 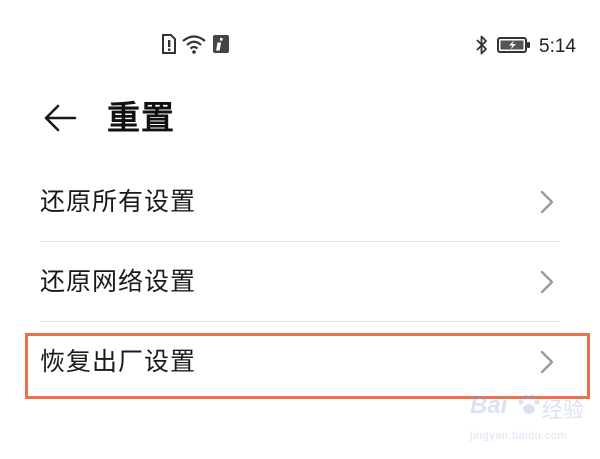 What do you see at coordinates (118, 201) in the screenshot?
I see `list-item-label: 还原所有设置` at bounding box center [118, 201].